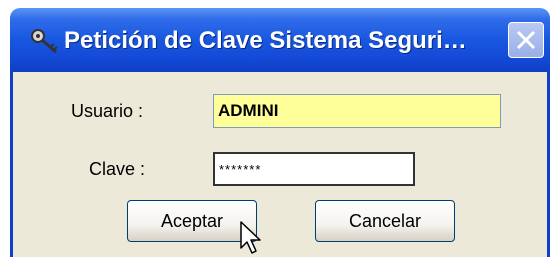 The width and height of the screenshot is (555, 261). I want to click on cancel-button: Cancelar, so click(385, 221).